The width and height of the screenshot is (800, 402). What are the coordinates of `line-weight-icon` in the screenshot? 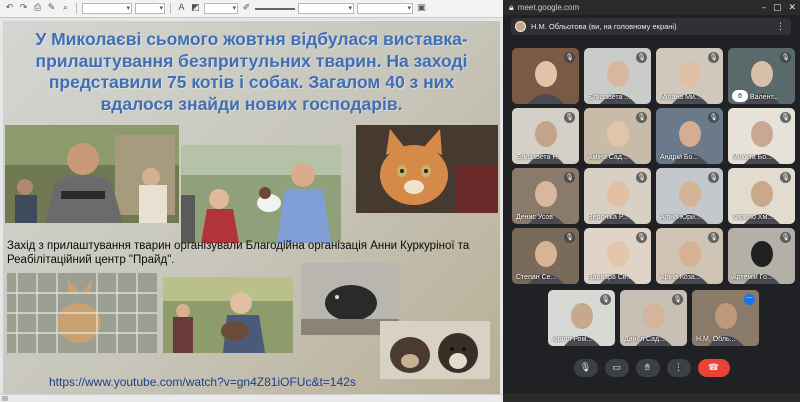 It's located at (275, 8).